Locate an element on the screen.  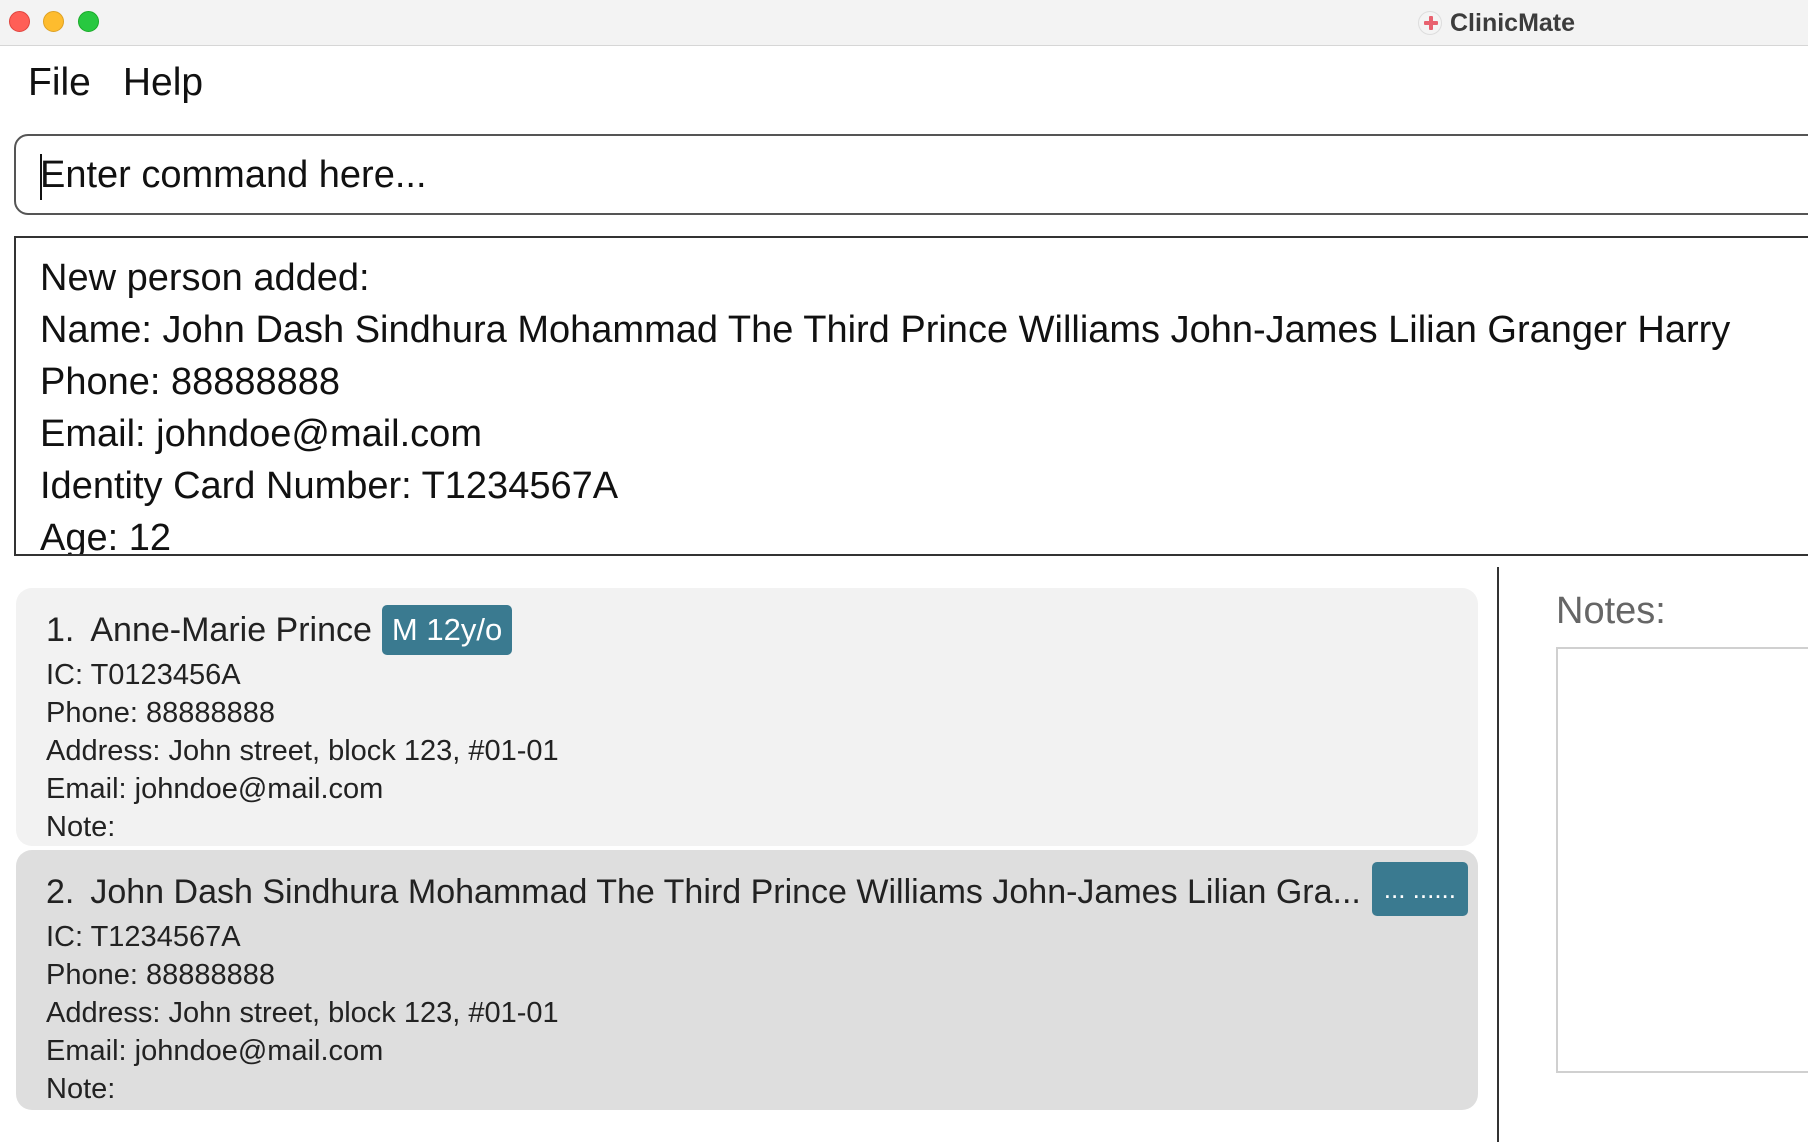
person-card-header: 1. Anne-Marie Prince M 12y/o is located at coordinates (747, 630).